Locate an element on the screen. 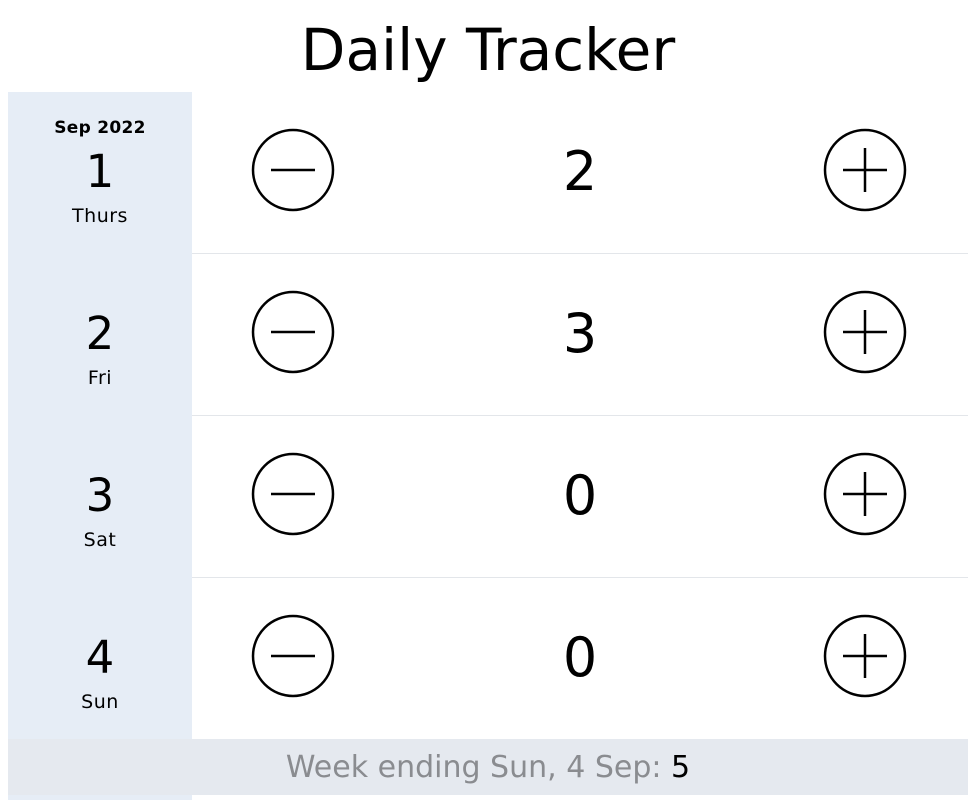  month-label: Sep 2022 is located at coordinates (100, 128).